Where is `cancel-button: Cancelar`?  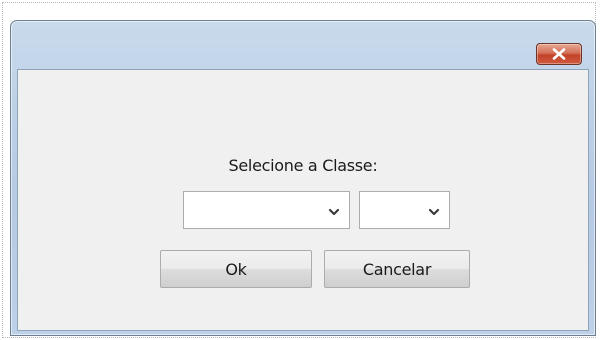 cancel-button: Cancelar is located at coordinates (397, 269).